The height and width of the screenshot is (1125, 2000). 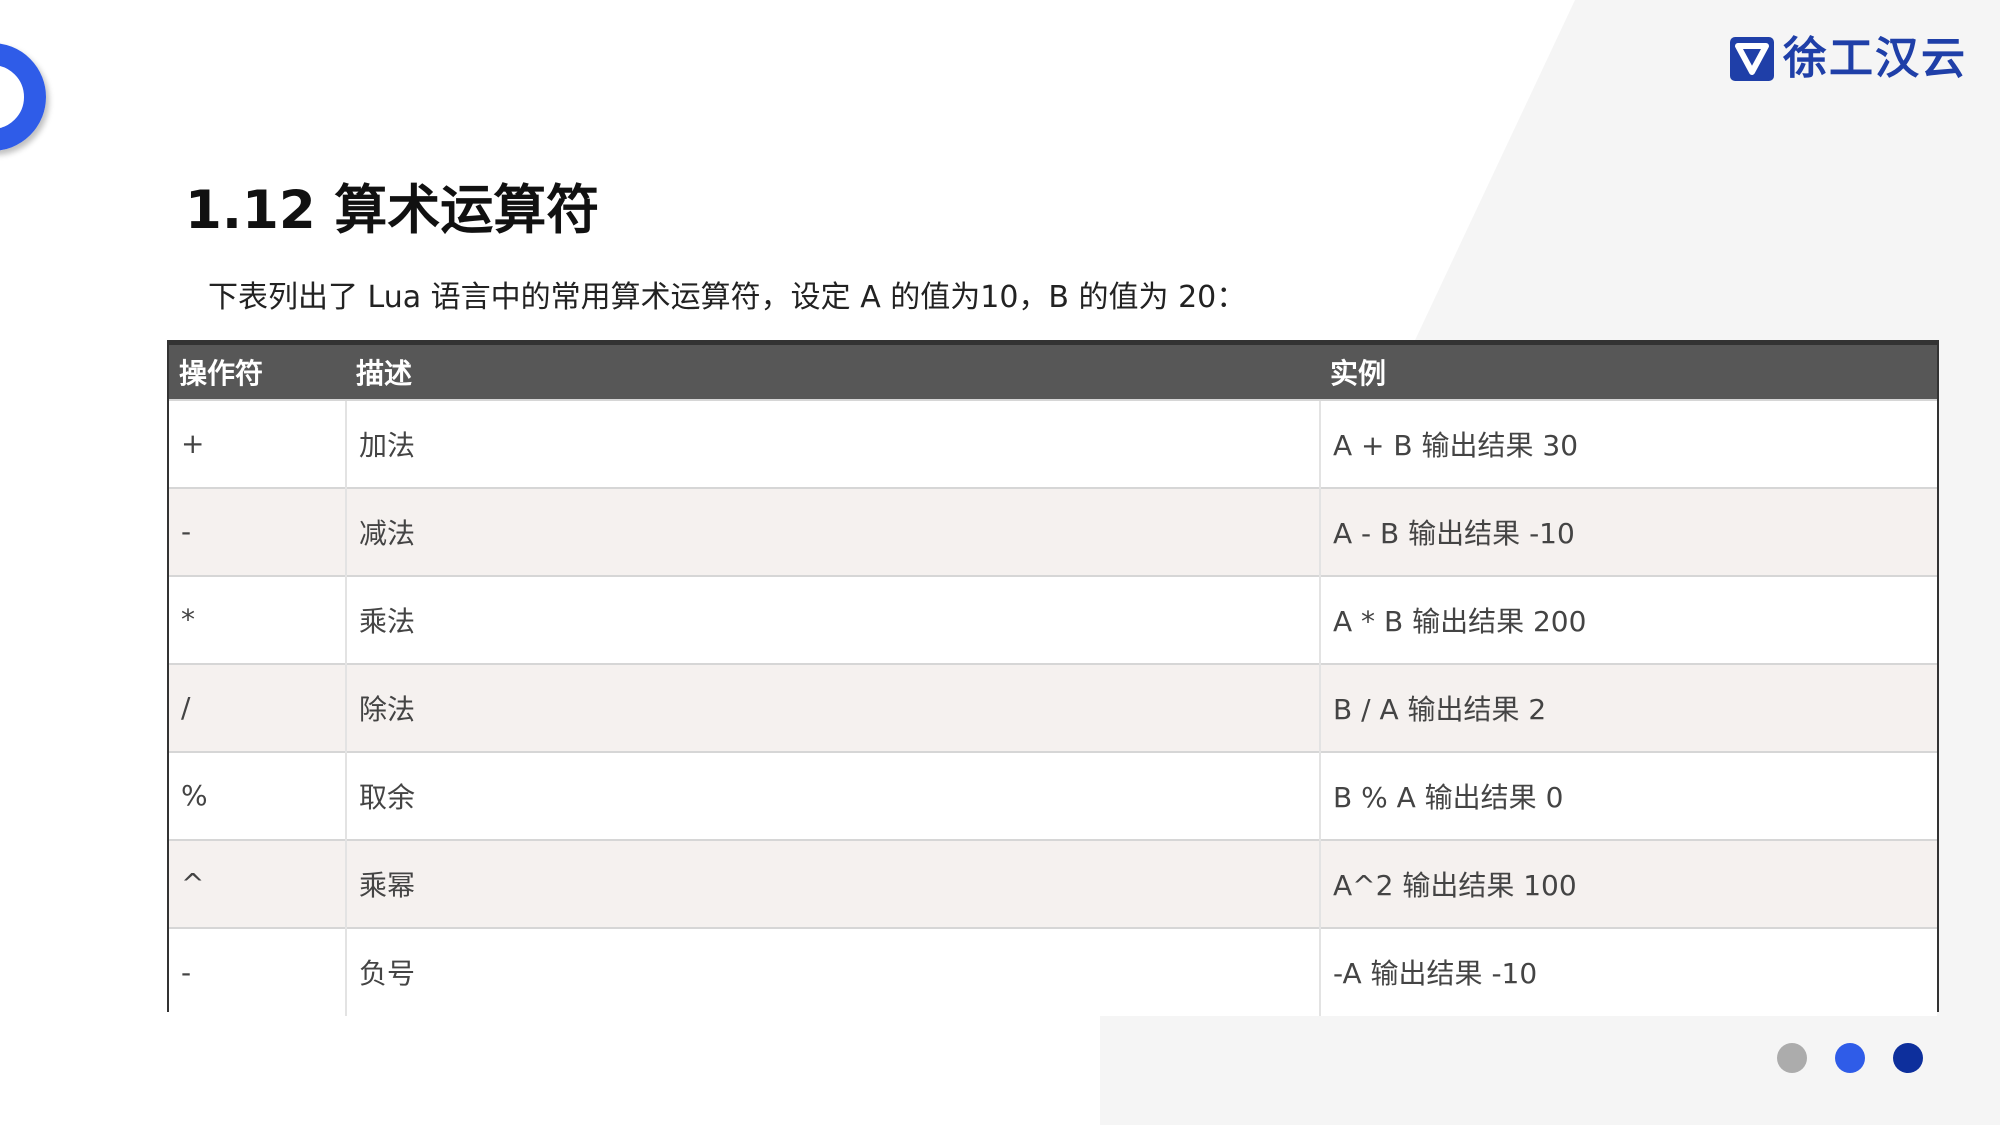 What do you see at coordinates (392, 210) in the screenshot?
I see `page-title: 1.12 算术运算符` at bounding box center [392, 210].